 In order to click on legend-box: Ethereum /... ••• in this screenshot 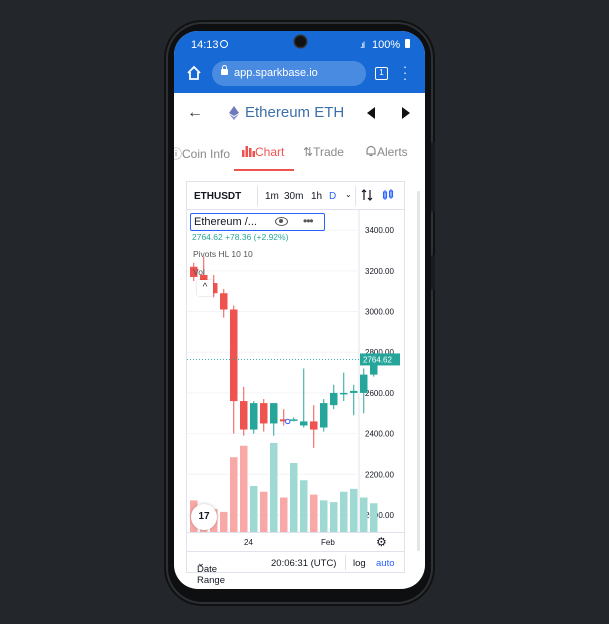, I will do `click(257, 222)`.